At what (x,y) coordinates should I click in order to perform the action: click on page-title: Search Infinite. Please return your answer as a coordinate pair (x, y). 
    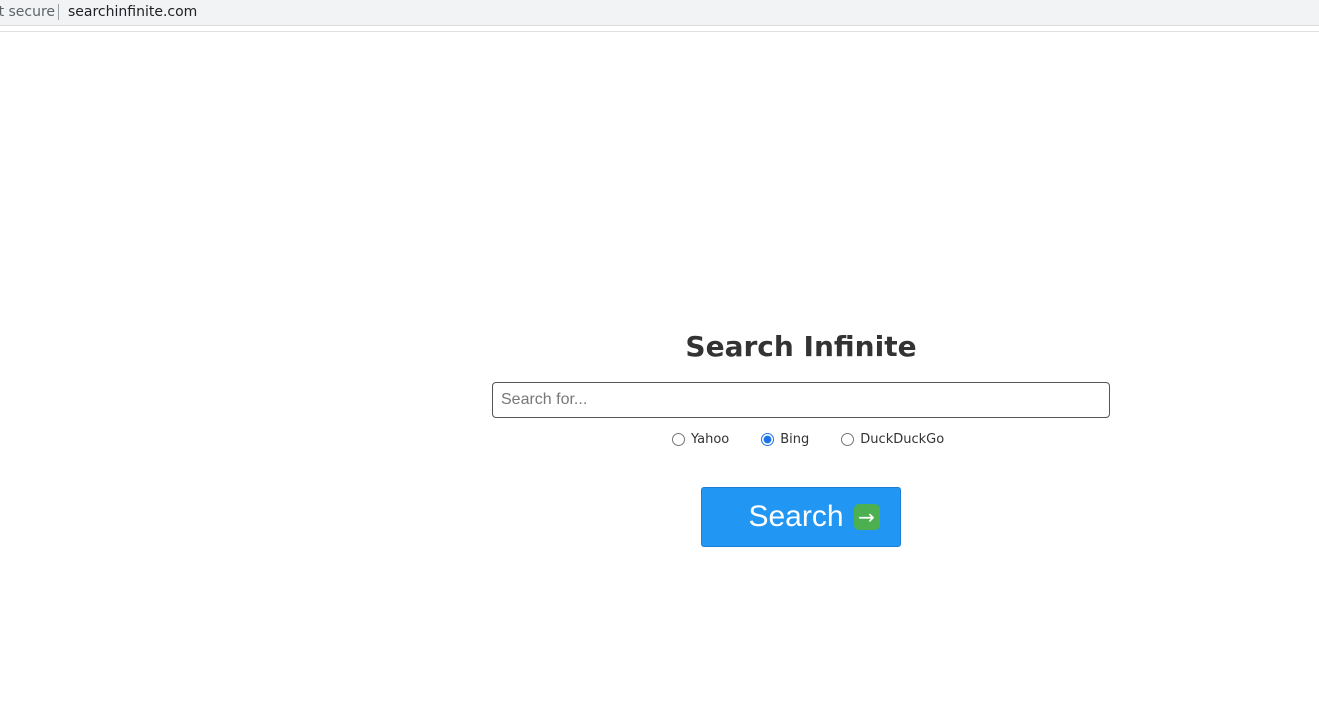
    Looking at the image, I should click on (801, 346).